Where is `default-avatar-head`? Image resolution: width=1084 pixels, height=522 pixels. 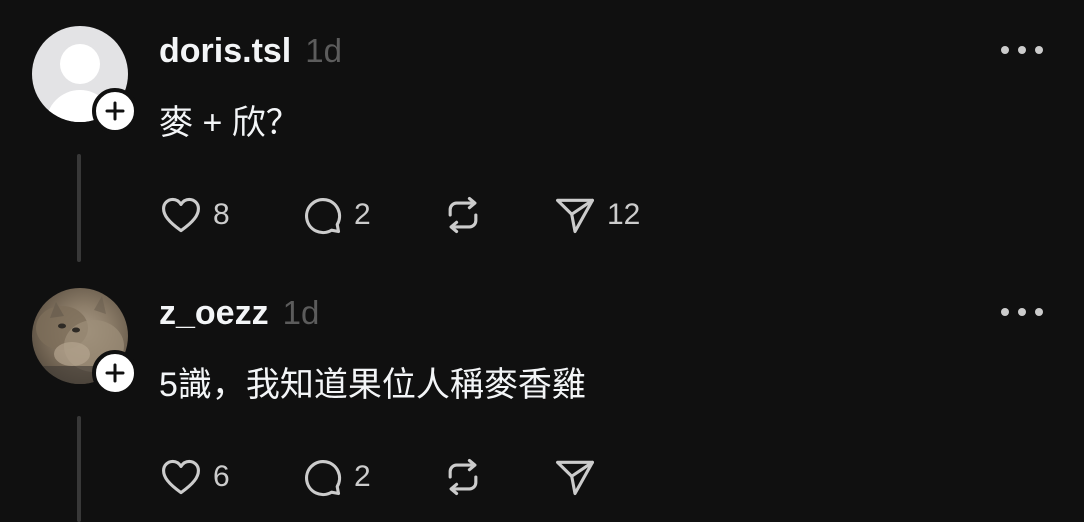
default-avatar-head is located at coordinates (80, 64).